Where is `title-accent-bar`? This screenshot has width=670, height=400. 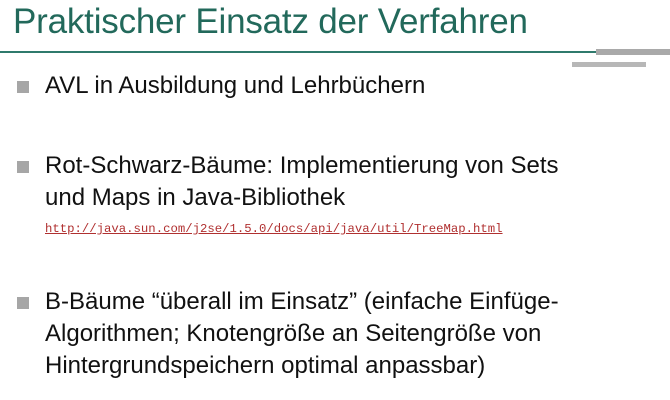
title-accent-bar is located at coordinates (633, 52).